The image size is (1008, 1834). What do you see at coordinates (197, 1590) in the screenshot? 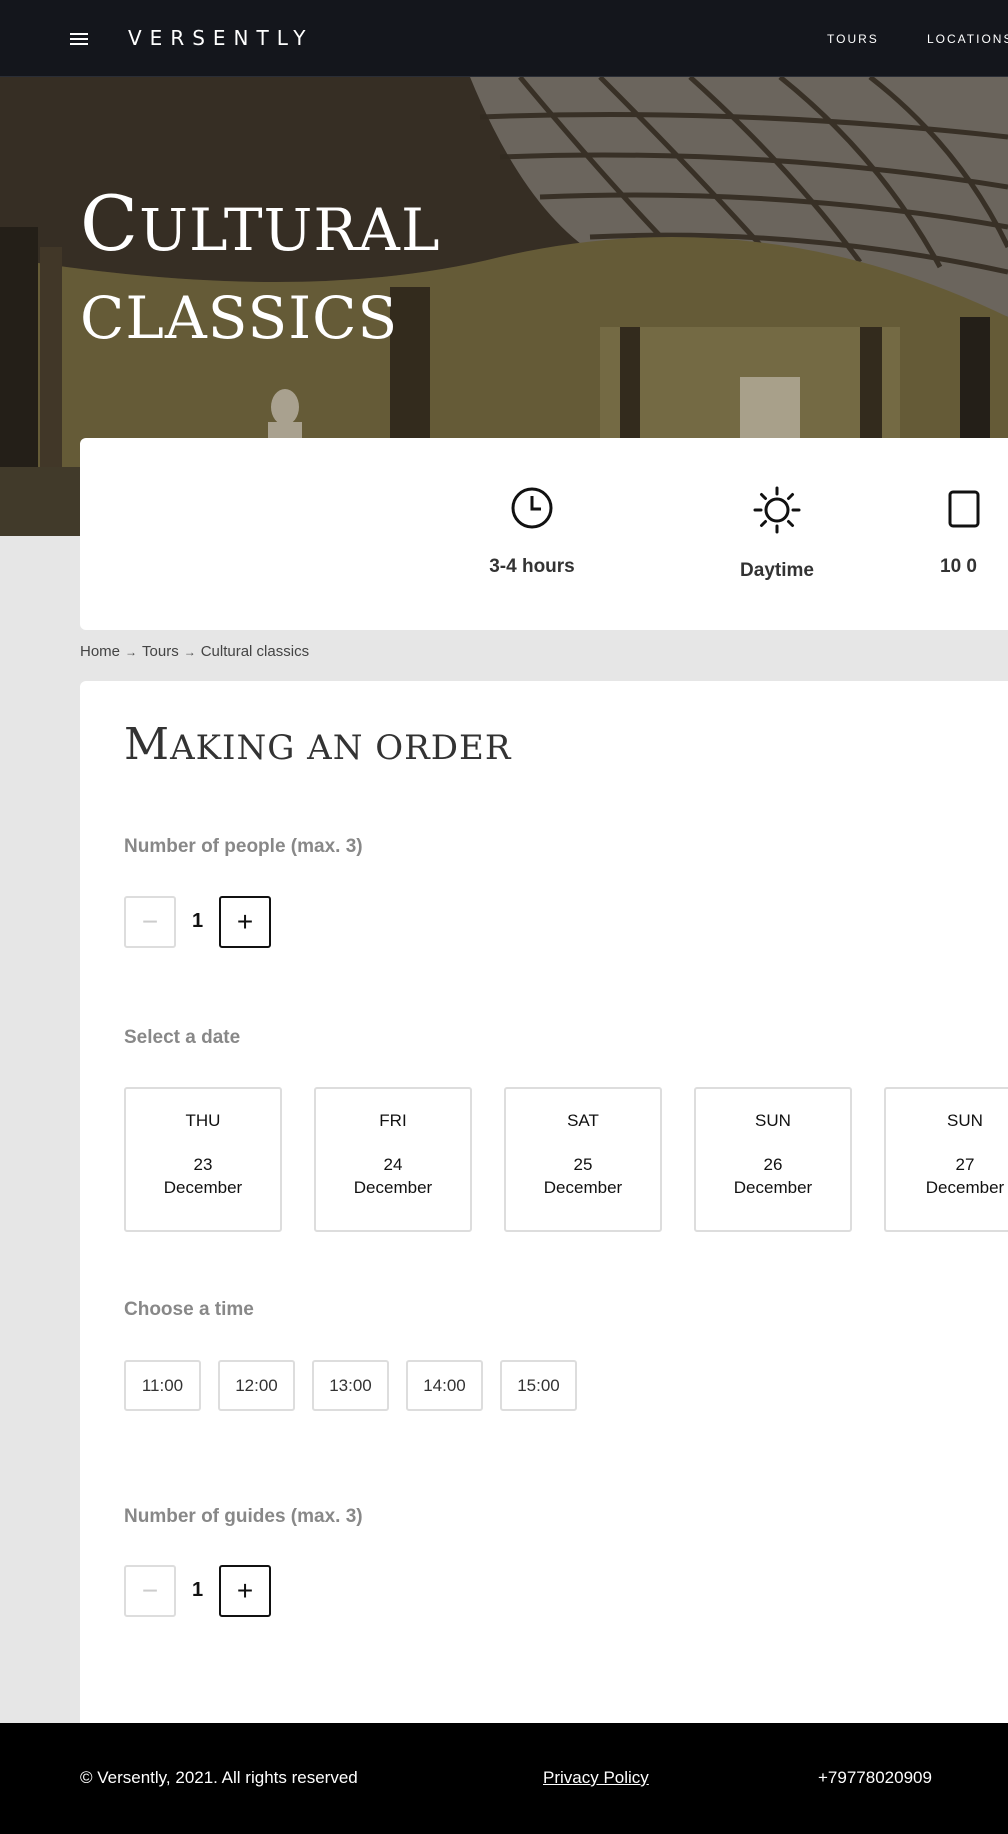
I see `guides-count: 1` at bounding box center [197, 1590].